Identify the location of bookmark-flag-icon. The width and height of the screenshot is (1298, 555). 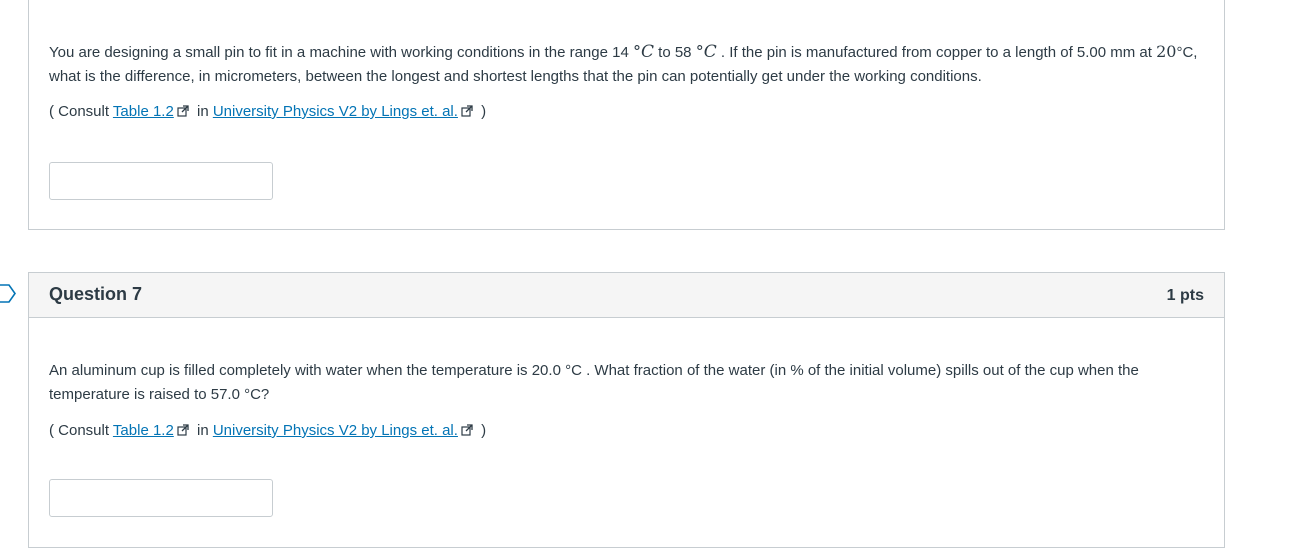
(8, 293).